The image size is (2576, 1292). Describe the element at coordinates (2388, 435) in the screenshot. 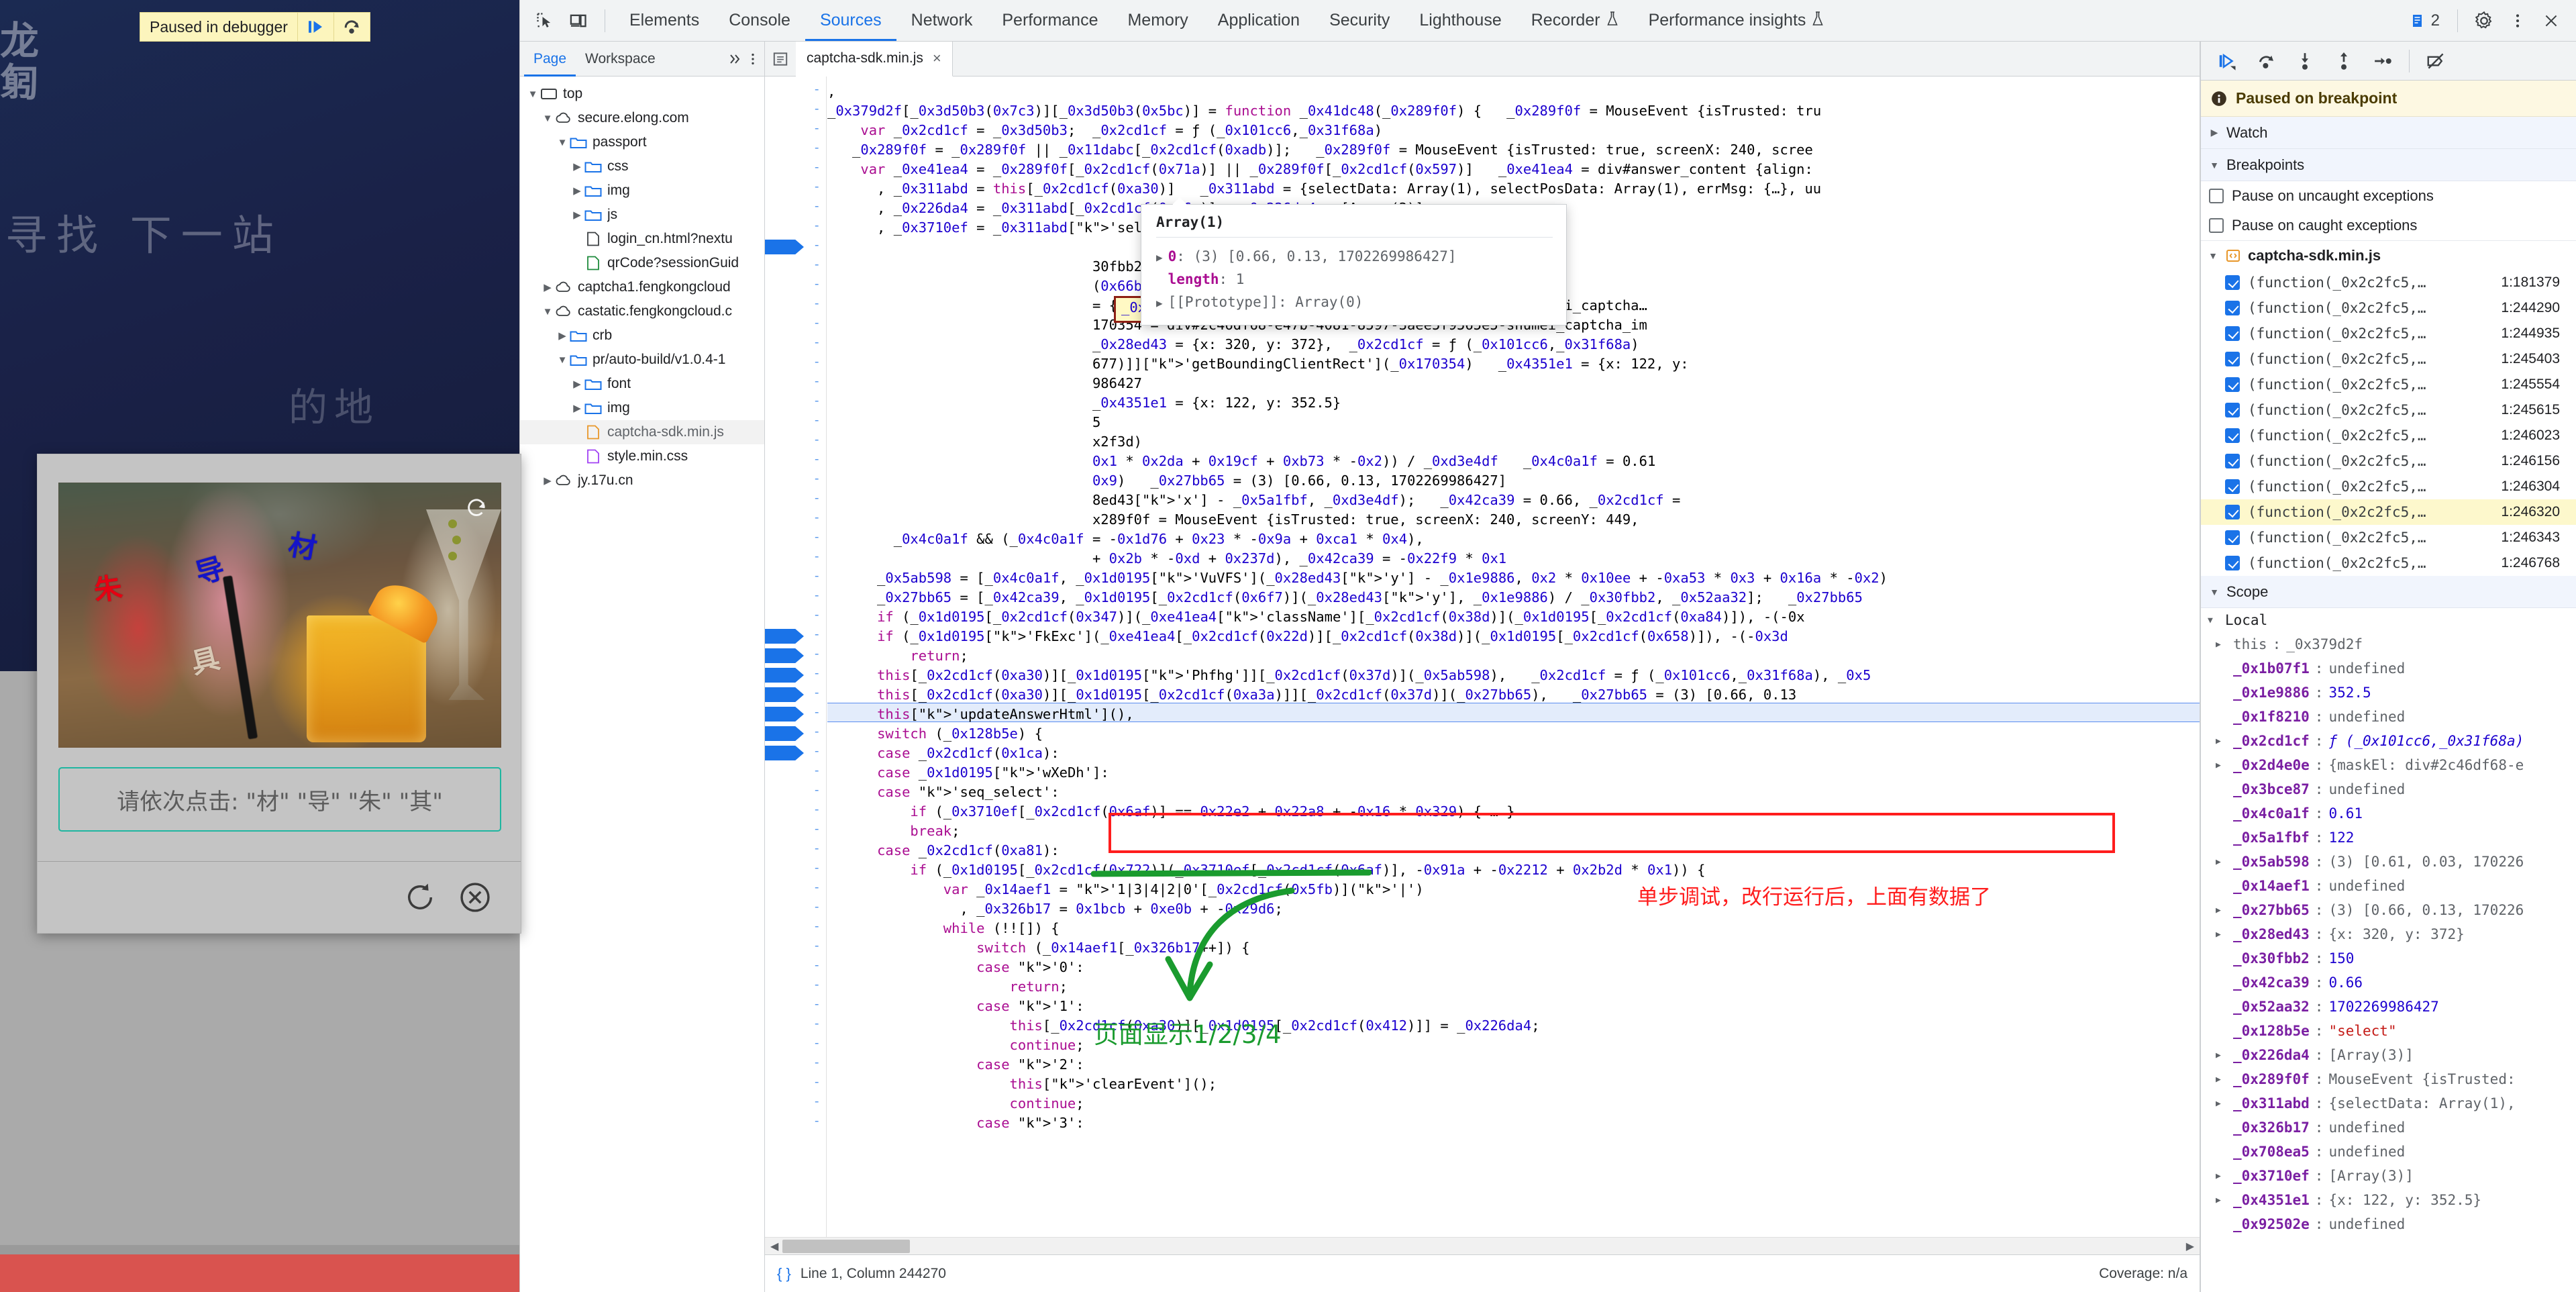

I see `breakpoint-row: (function(_0x2c2fc5,… 1:246023` at that location.